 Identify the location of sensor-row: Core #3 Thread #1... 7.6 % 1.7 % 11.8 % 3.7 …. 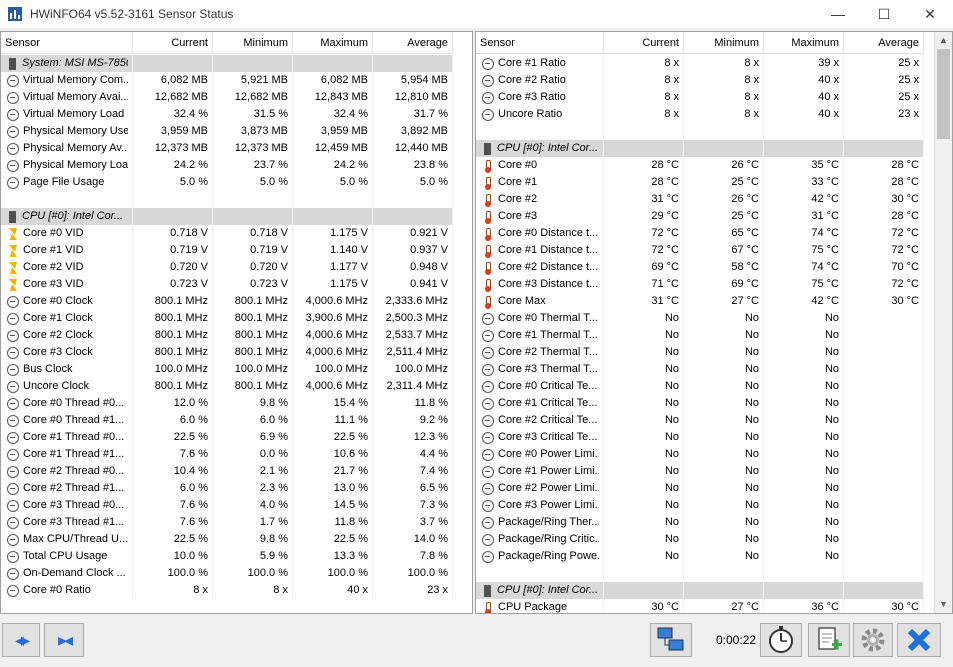
(227, 522).